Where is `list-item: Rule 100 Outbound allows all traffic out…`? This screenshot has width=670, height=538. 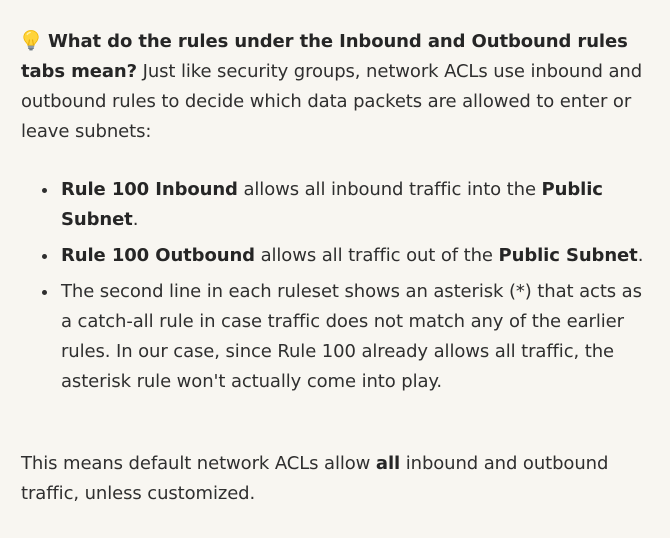 list-item: Rule 100 Outbound allows all traffic out… is located at coordinates (346, 256).